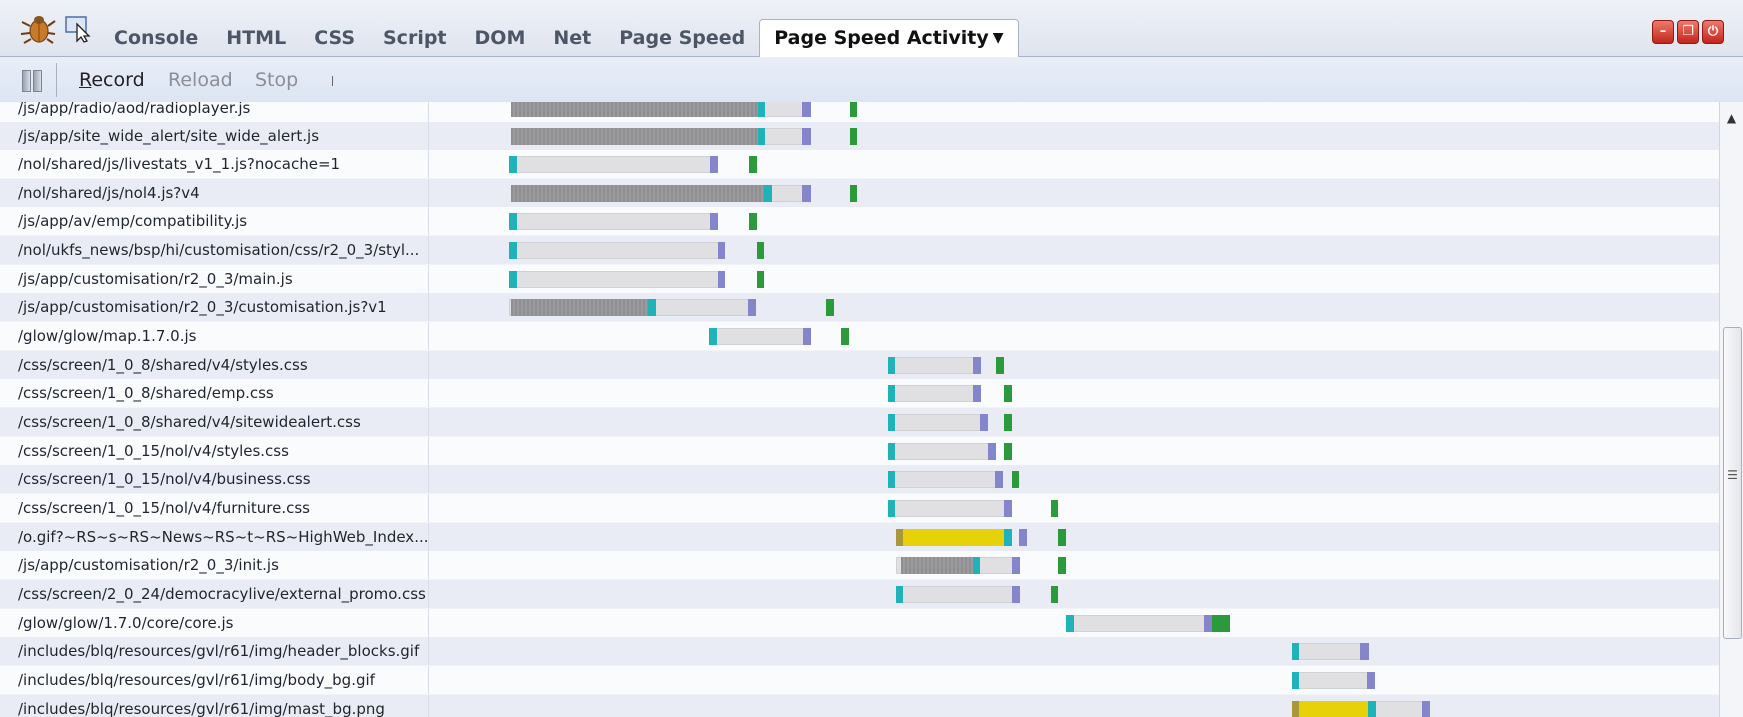  I want to click on table-row: /css/screen/1_0_15/nol/v4/business.css, so click(860, 479).